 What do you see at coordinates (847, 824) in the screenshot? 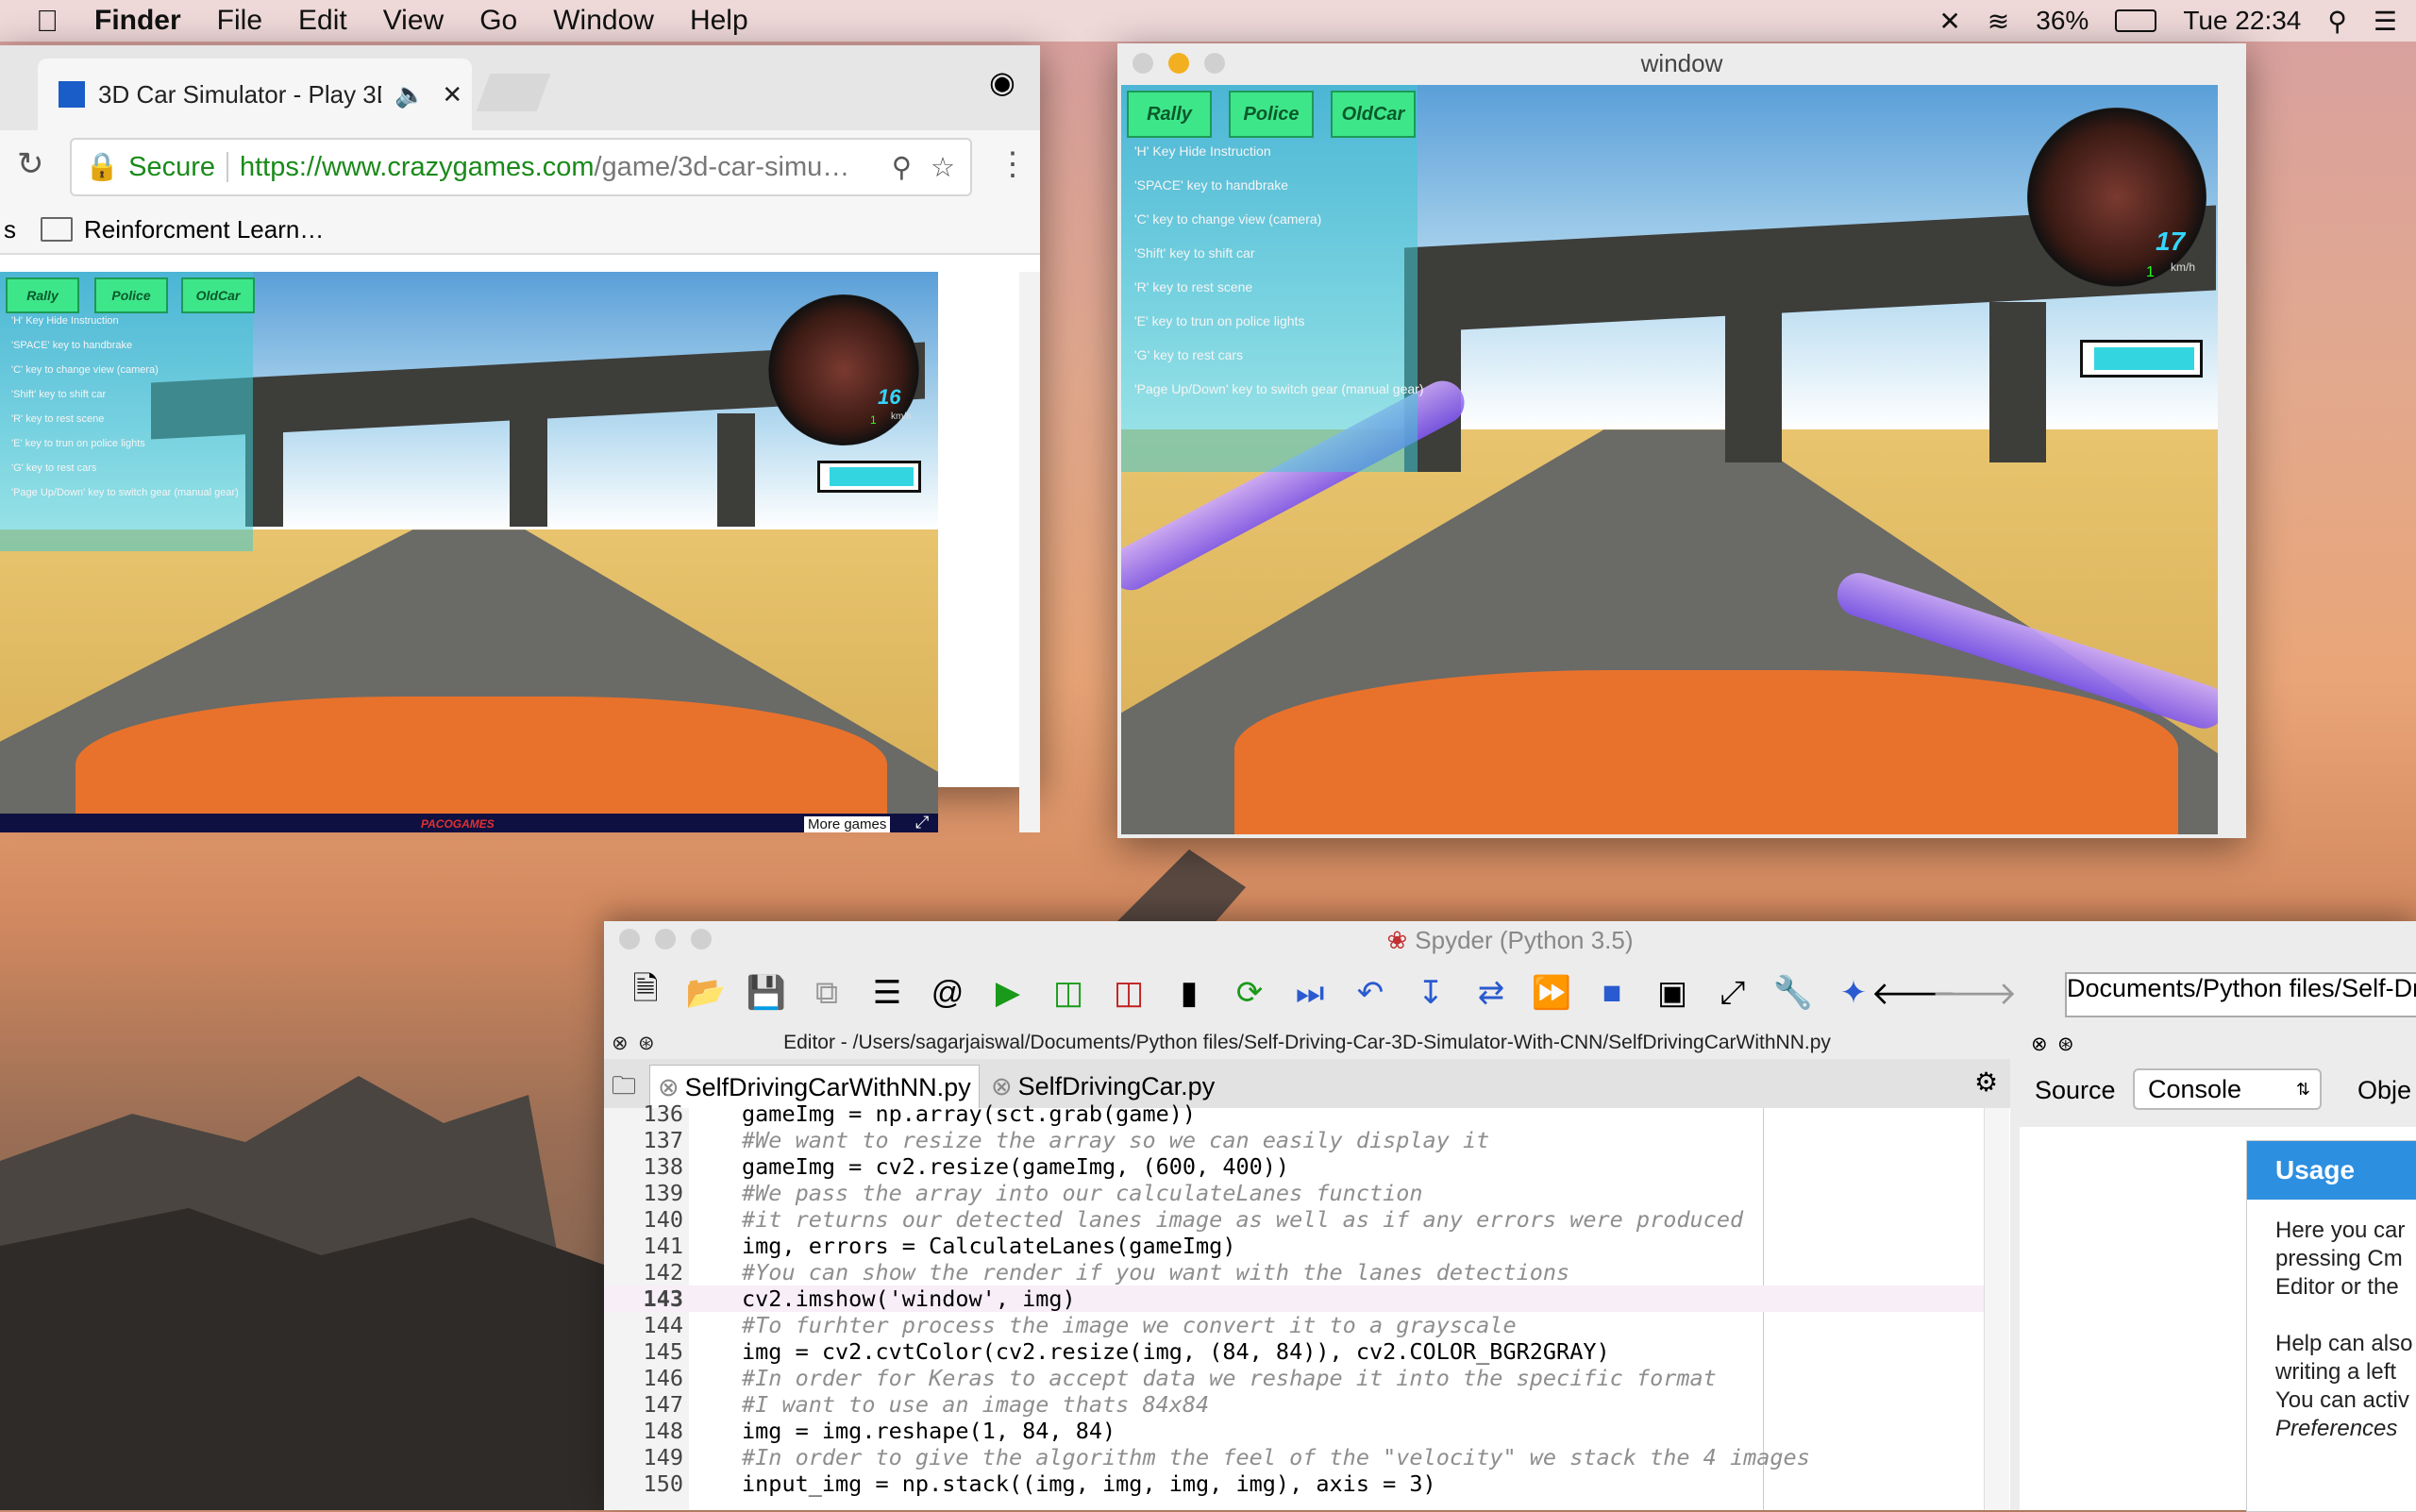
I see `more-games-link: More games` at bounding box center [847, 824].